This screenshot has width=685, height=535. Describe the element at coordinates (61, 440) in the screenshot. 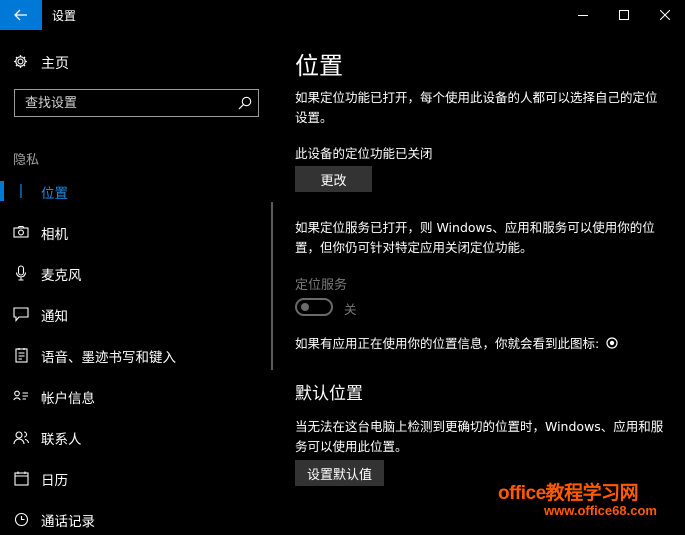

I see `sidebar-item-label: 联系人` at that location.